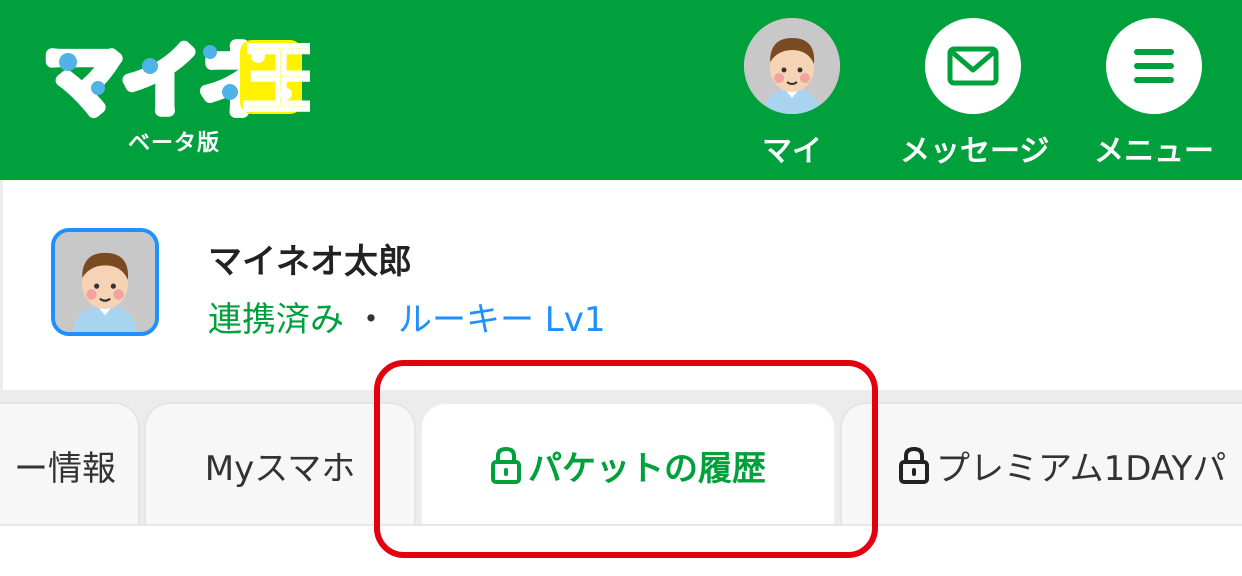 The image size is (1242, 576). Describe the element at coordinates (276, 320) in the screenshot. I see `linked-status: 連携済み` at that location.